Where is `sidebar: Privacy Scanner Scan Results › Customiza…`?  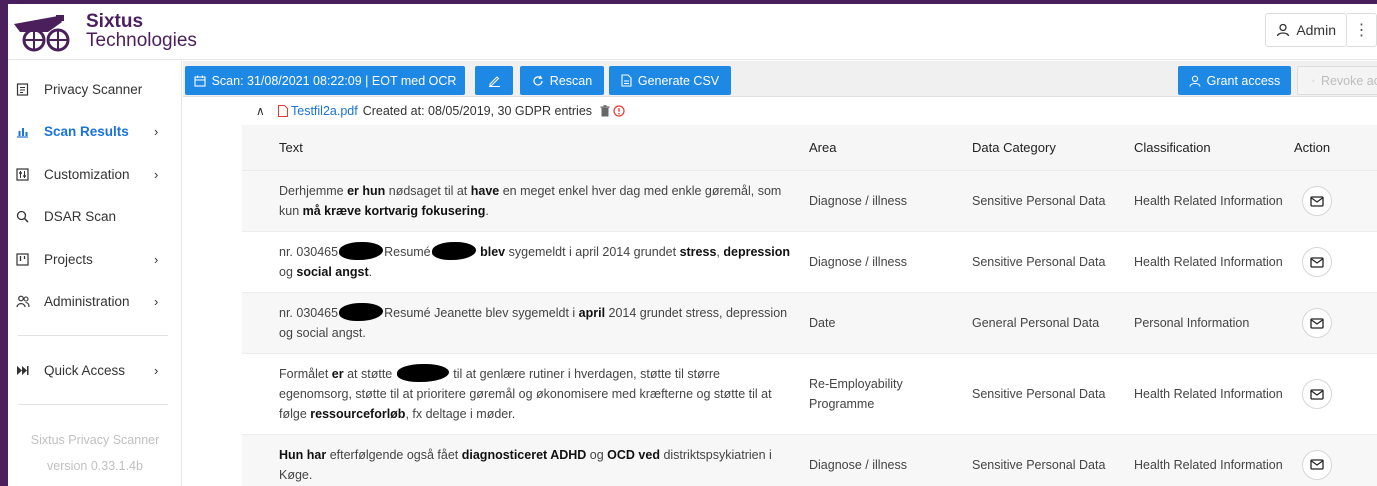 sidebar: Privacy Scanner Scan Results › Customiza… is located at coordinates (95, 273).